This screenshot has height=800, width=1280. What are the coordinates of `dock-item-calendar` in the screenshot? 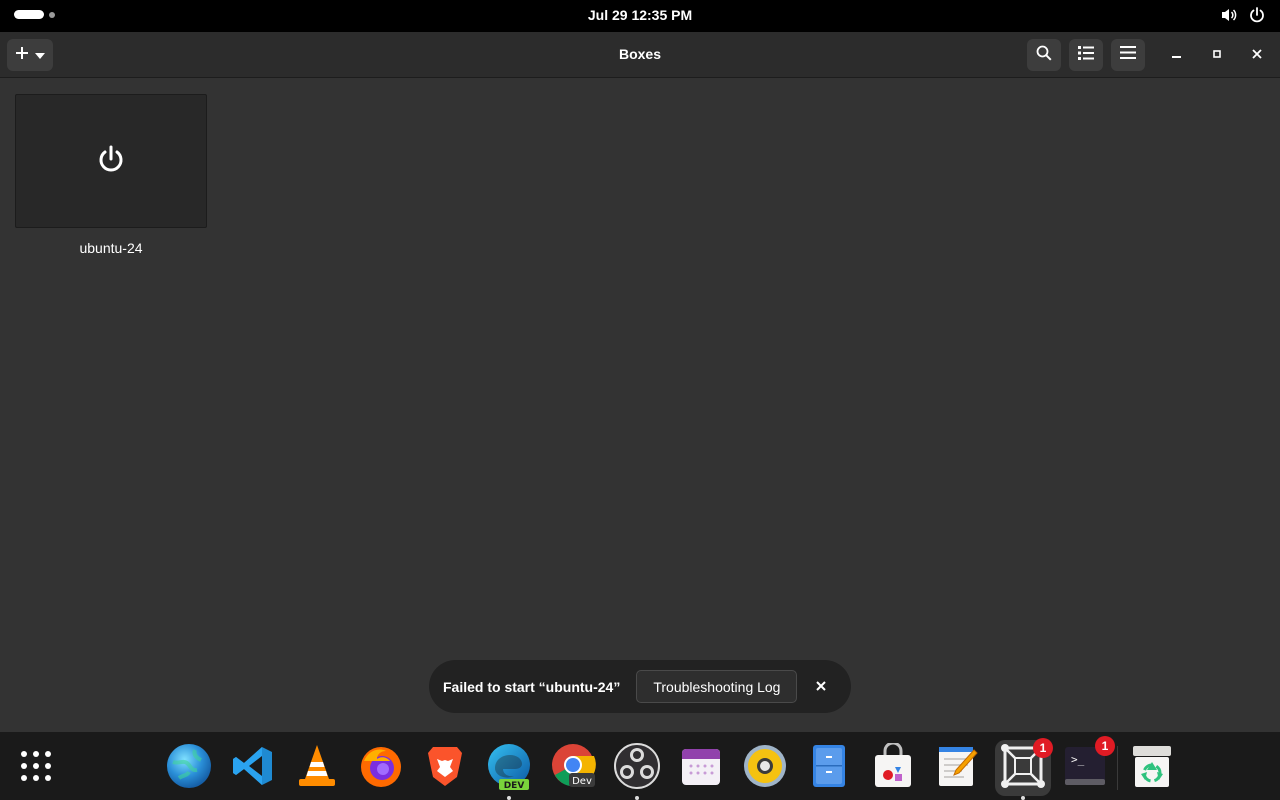 It's located at (701, 768).